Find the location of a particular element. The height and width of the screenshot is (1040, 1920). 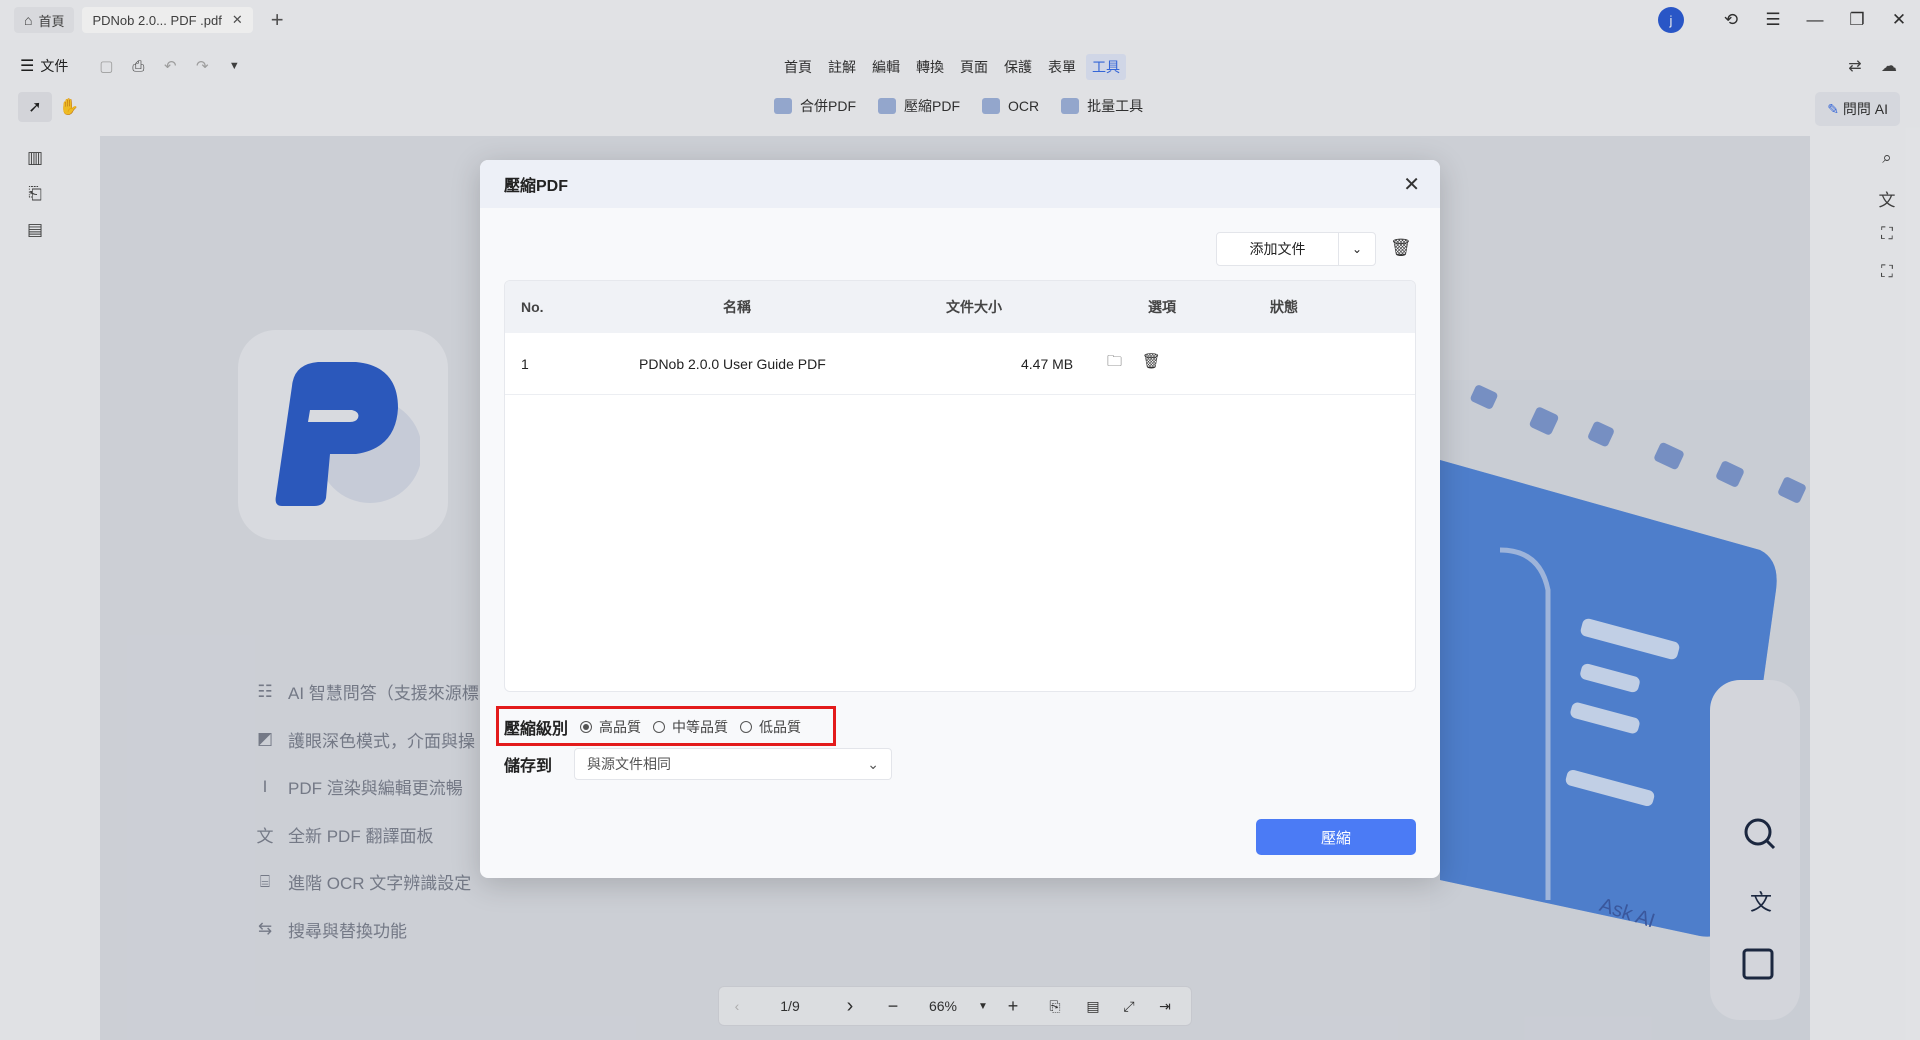

header-options: 選項 is located at coordinates (1162, 307).